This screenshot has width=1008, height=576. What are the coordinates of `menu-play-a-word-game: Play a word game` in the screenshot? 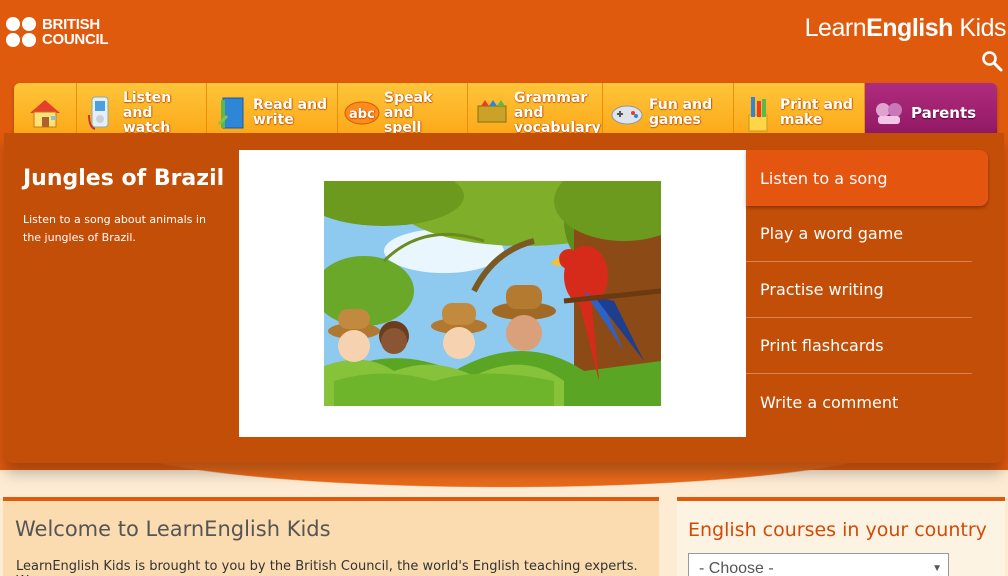 It's located at (859, 234).